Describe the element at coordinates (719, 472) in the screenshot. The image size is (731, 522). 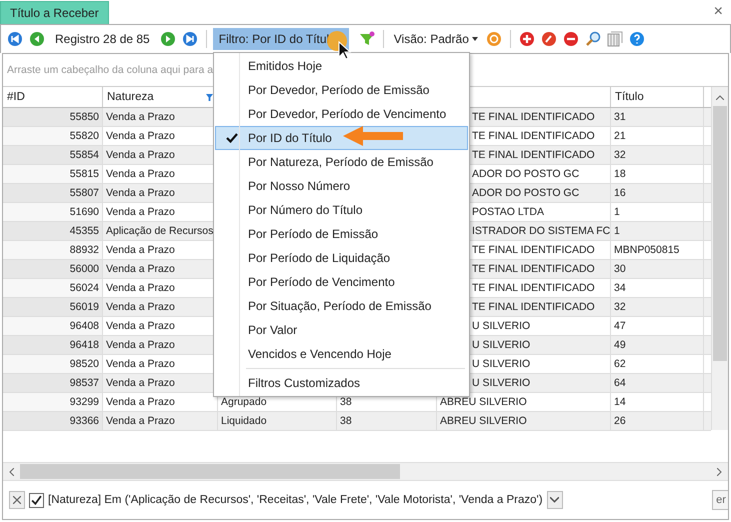
I see `scroll-right-icon` at that location.